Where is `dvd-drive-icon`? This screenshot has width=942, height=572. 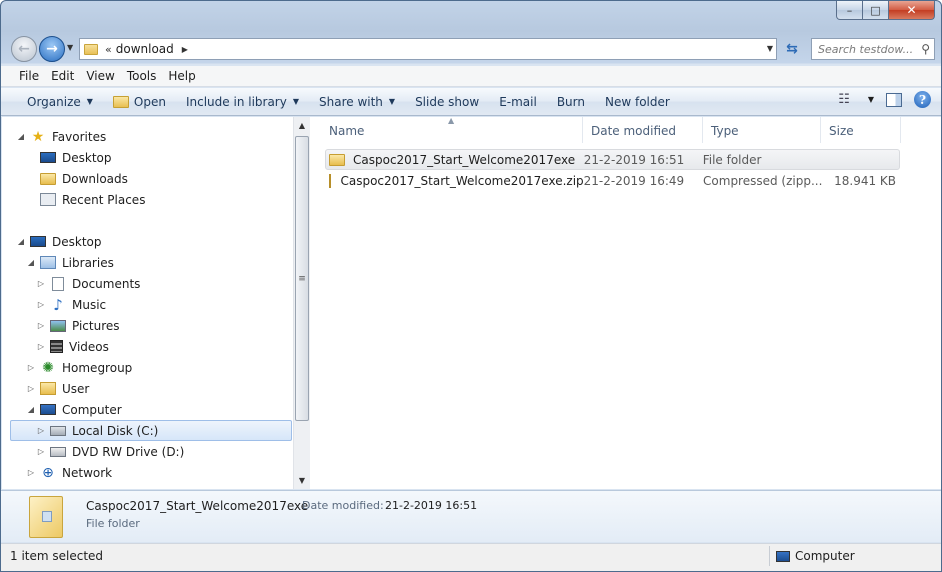 dvd-drive-icon is located at coordinates (58, 451).